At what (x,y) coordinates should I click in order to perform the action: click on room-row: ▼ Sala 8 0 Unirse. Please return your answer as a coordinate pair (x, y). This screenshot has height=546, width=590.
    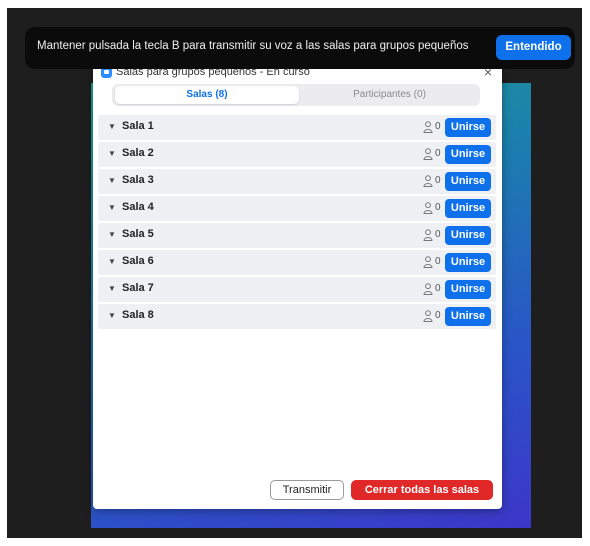
    Looking at the image, I should click on (297, 316).